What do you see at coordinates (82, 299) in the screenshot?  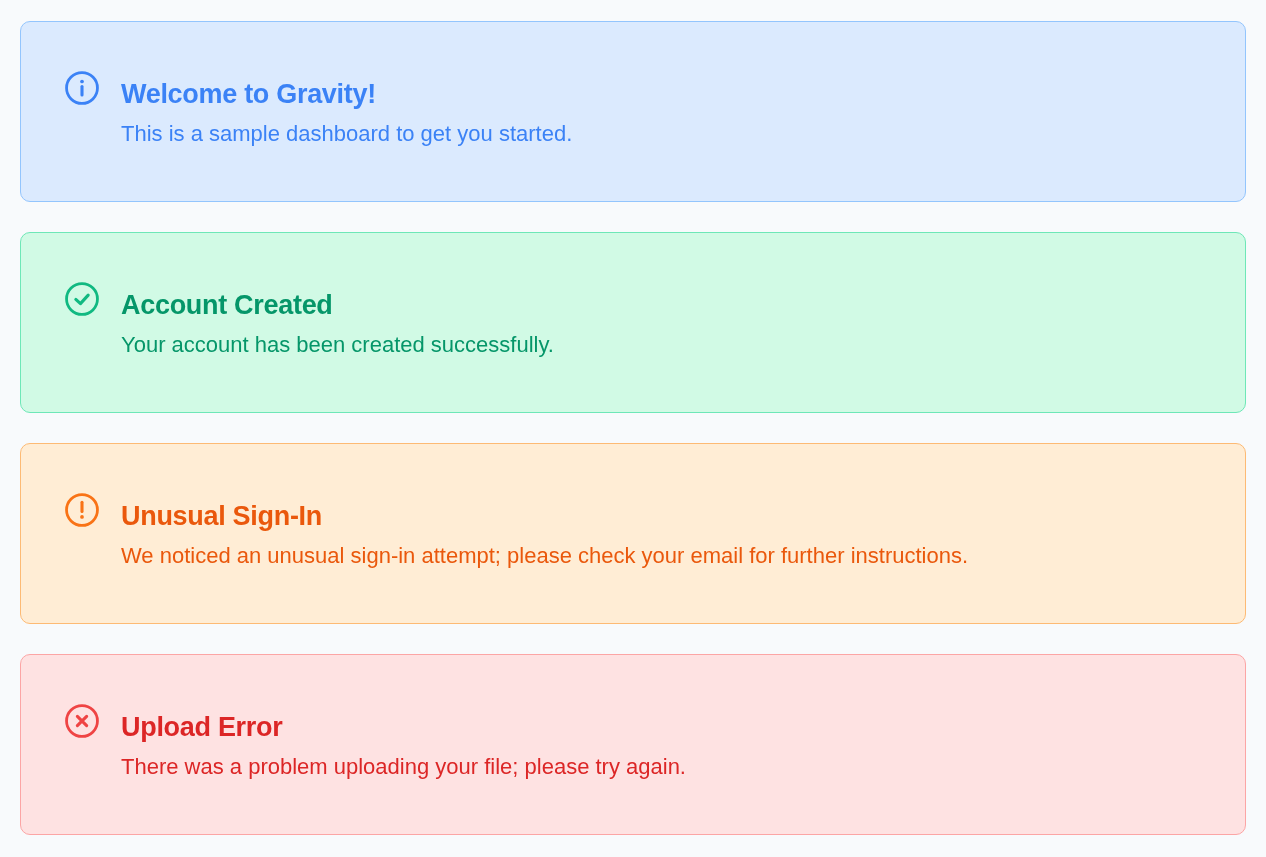 I see `check-circle-icon` at bounding box center [82, 299].